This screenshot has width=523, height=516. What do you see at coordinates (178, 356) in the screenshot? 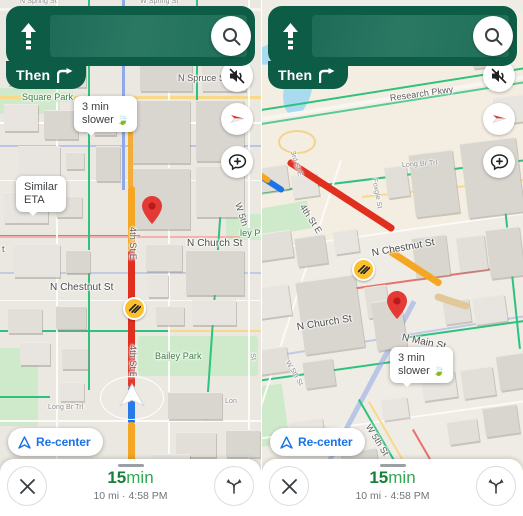
I see `map-street-label: Bailey Park` at bounding box center [178, 356].